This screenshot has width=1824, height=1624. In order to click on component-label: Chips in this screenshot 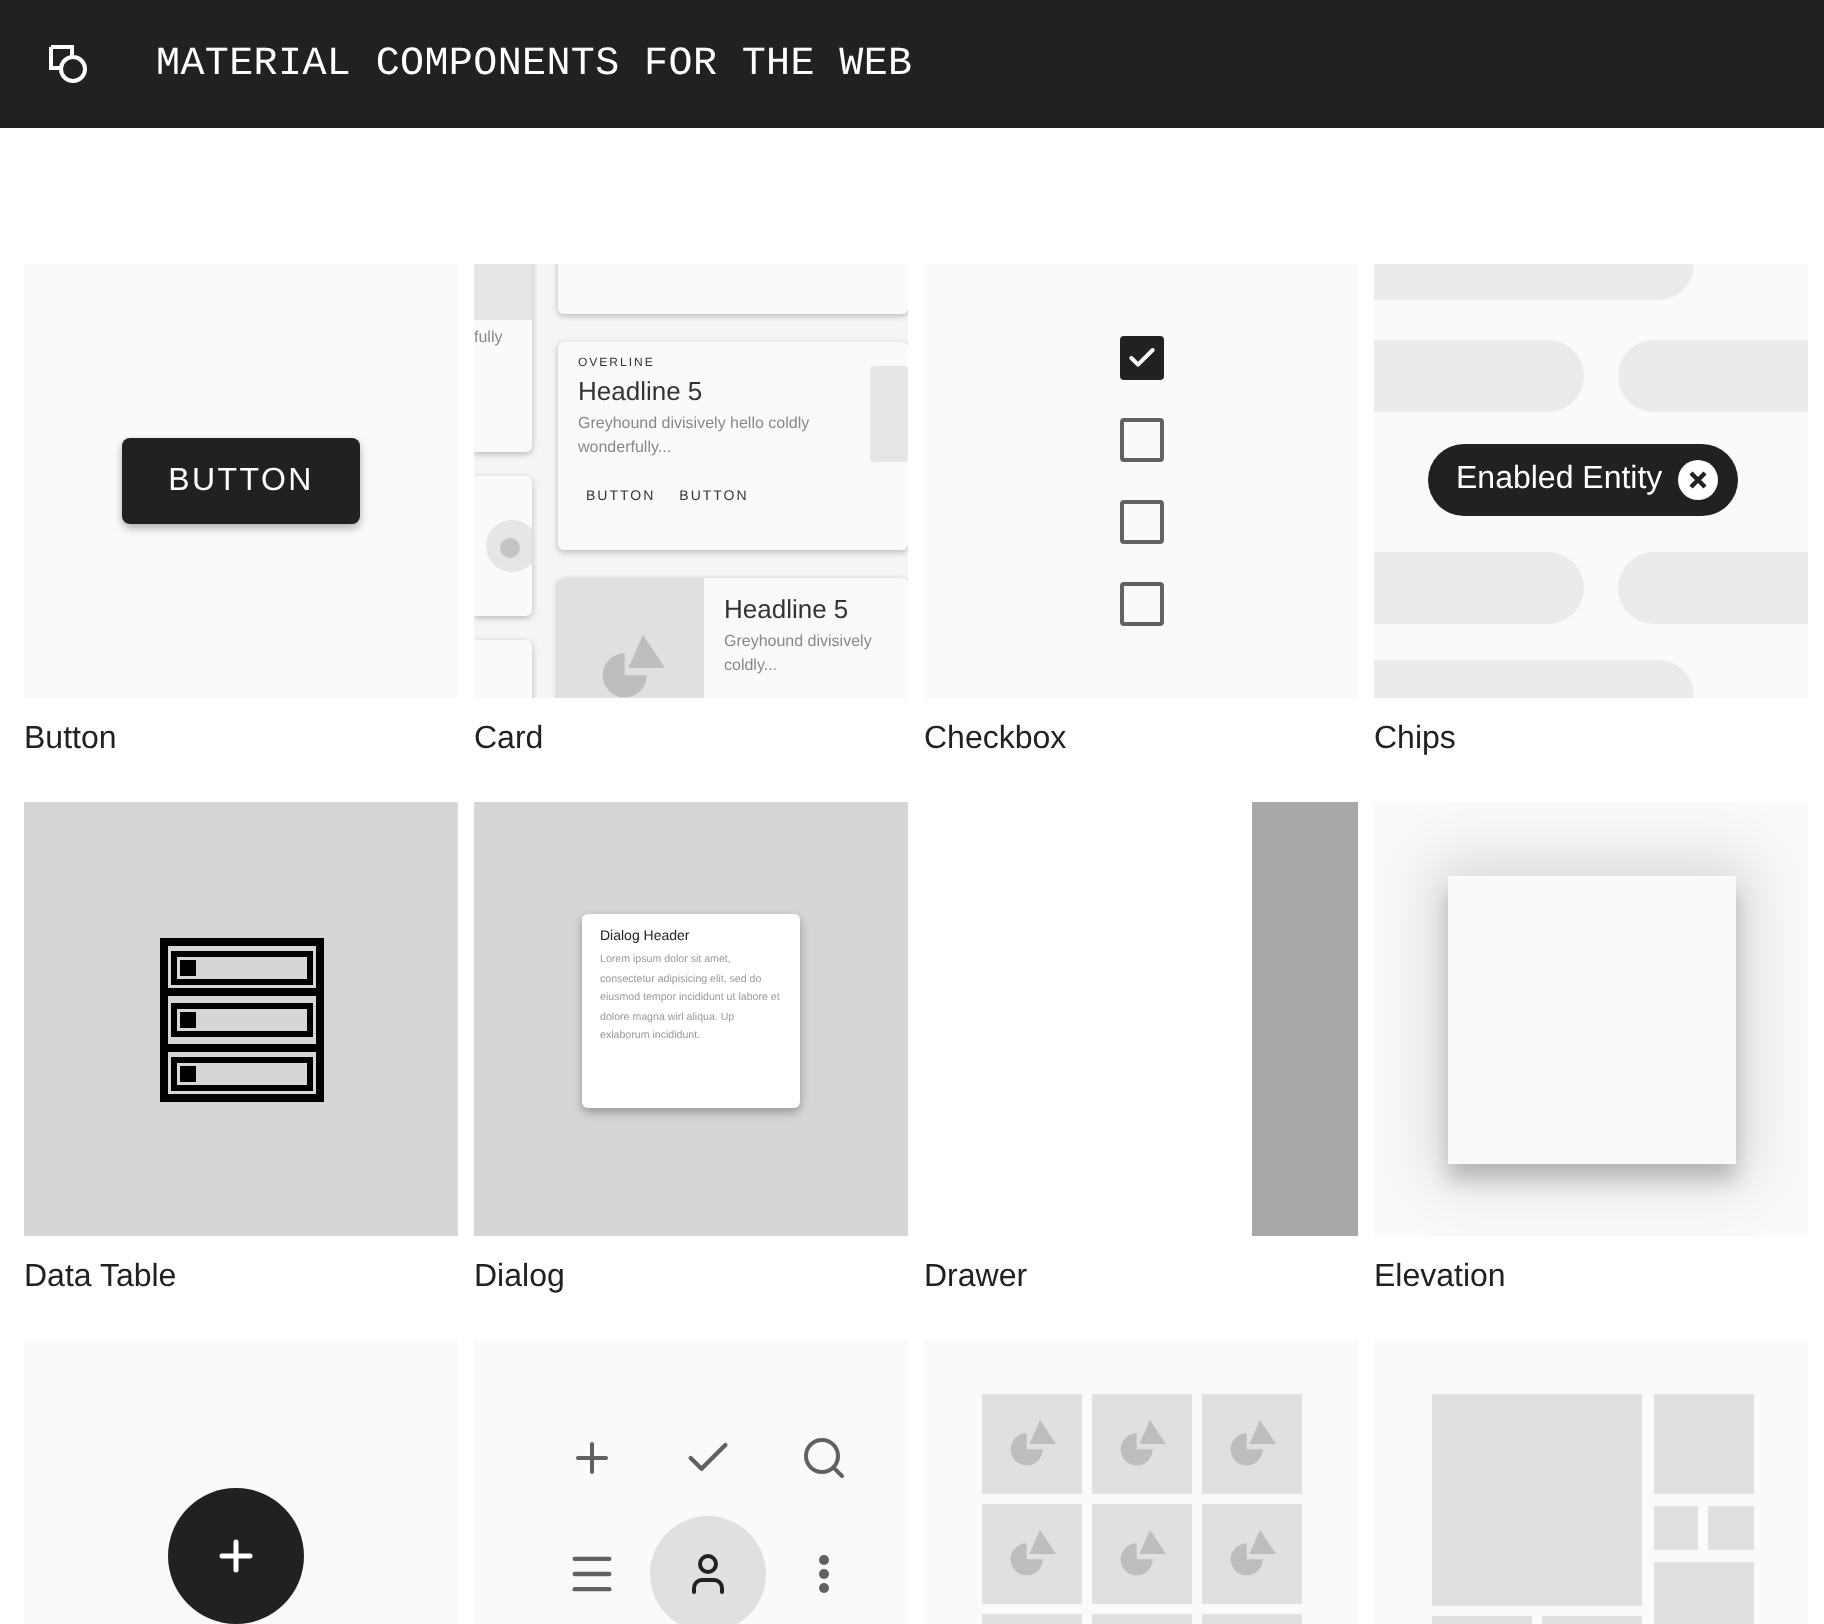, I will do `click(1591, 750)`.